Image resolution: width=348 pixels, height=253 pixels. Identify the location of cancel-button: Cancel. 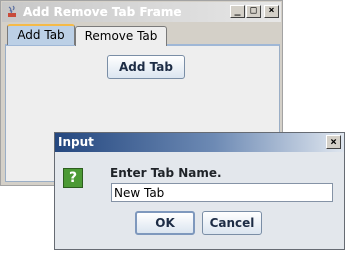
(232, 223).